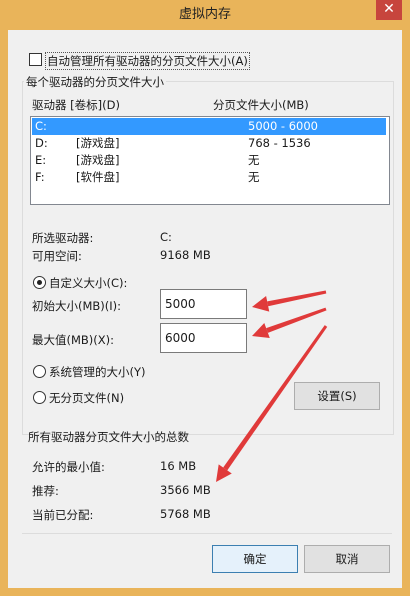 This screenshot has height=596, width=410. Describe the element at coordinates (39, 282) in the screenshot. I see `custom-size-radio` at that location.